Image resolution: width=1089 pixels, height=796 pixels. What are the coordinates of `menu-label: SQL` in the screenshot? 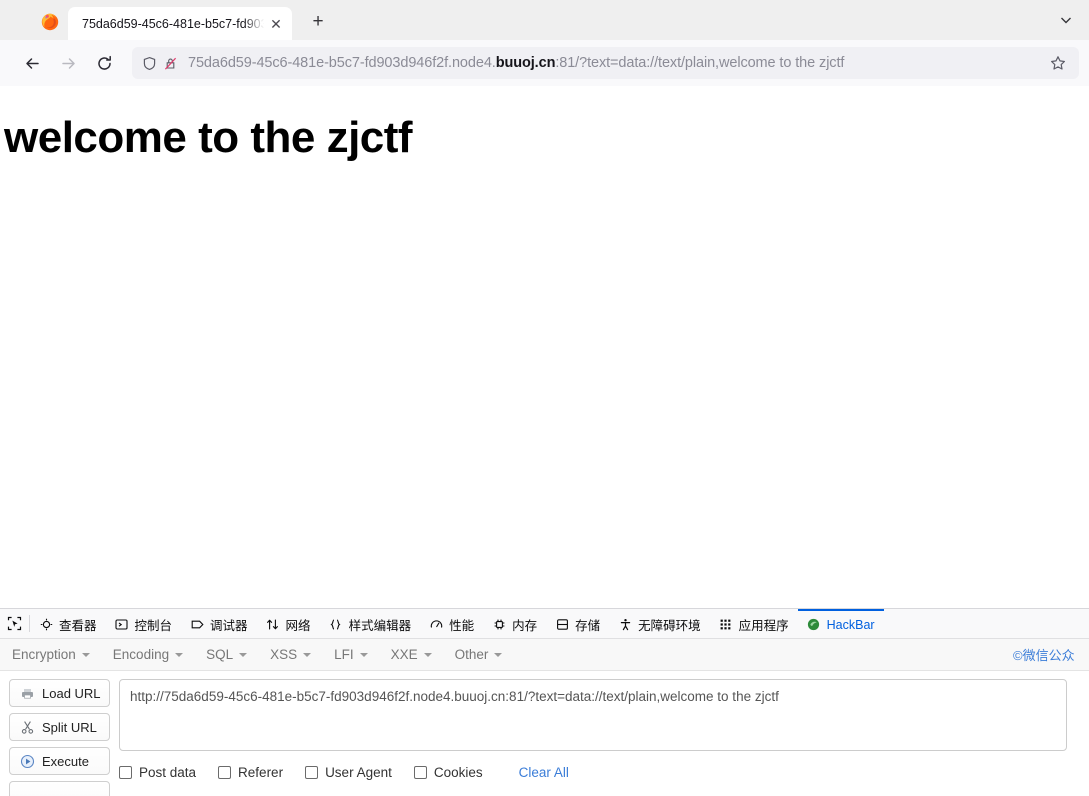 It's located at (220, 654).